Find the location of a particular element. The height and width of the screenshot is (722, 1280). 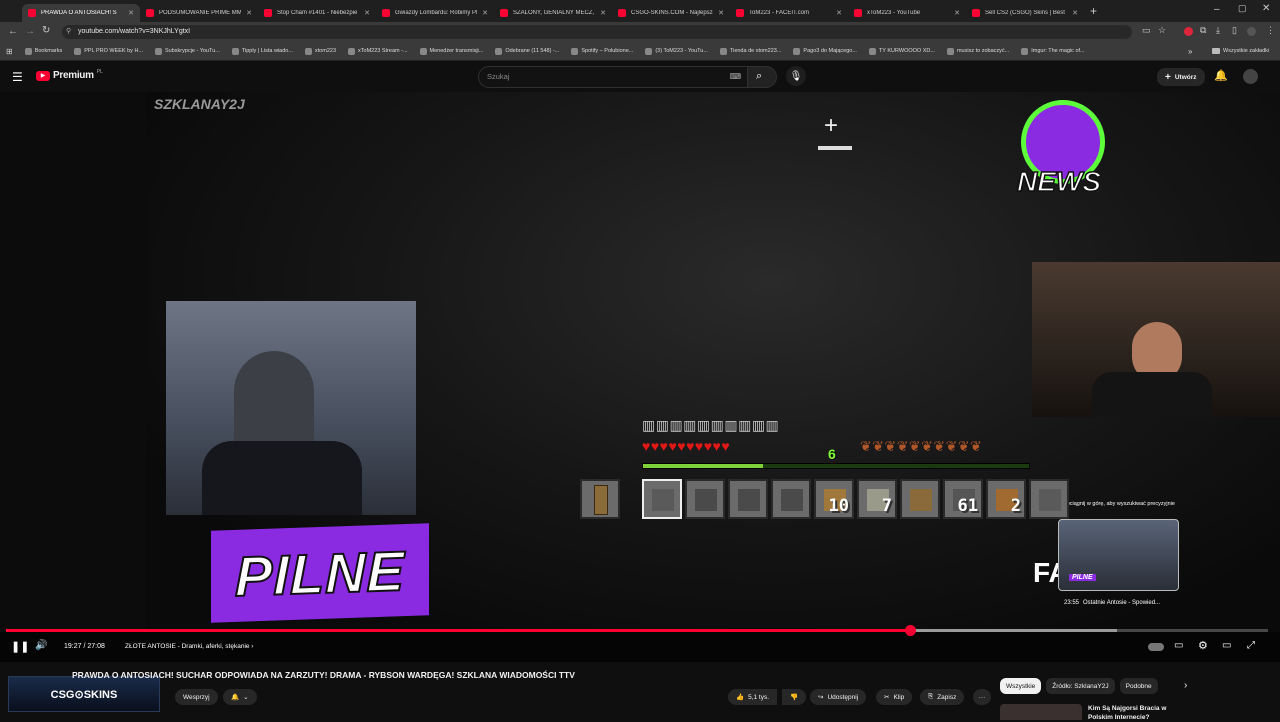

browser-tab: Stop Cham #1401 - Niebezpie ✕ is located at coordinates (317, 13).